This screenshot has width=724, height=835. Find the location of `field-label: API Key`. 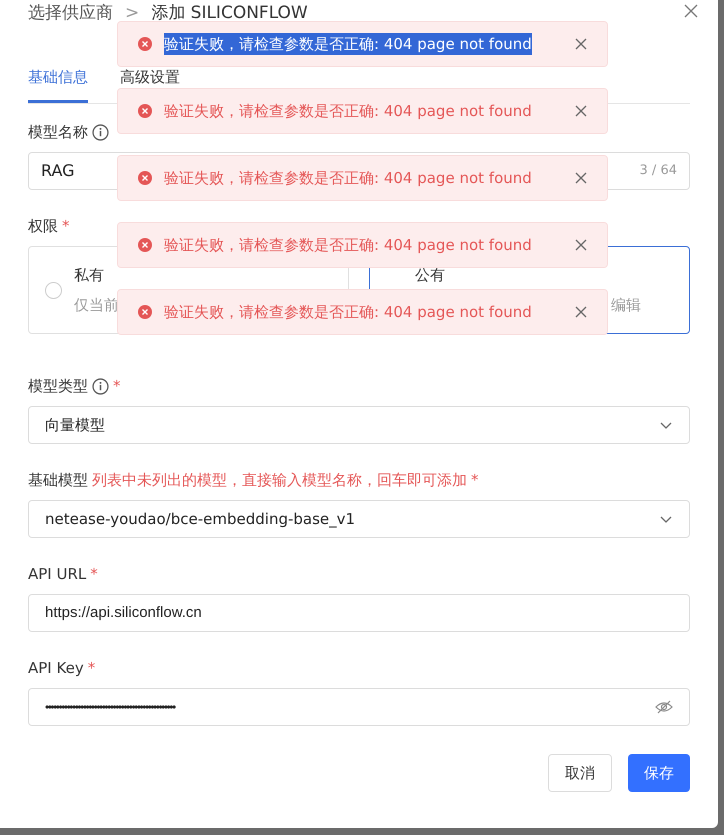

field-label: API Key is located at coordinates (56, 668).